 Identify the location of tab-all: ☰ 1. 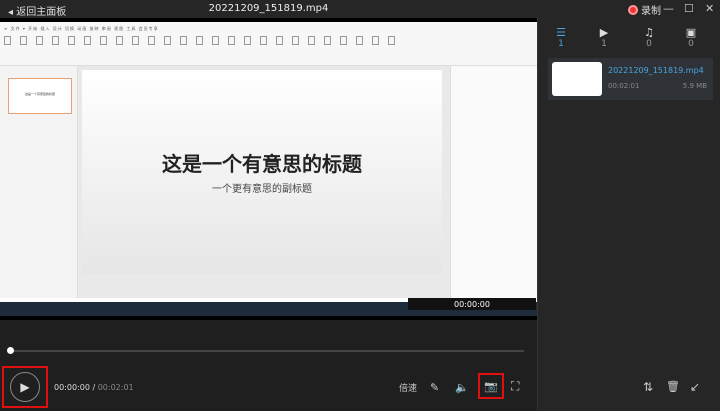
(561, 37).